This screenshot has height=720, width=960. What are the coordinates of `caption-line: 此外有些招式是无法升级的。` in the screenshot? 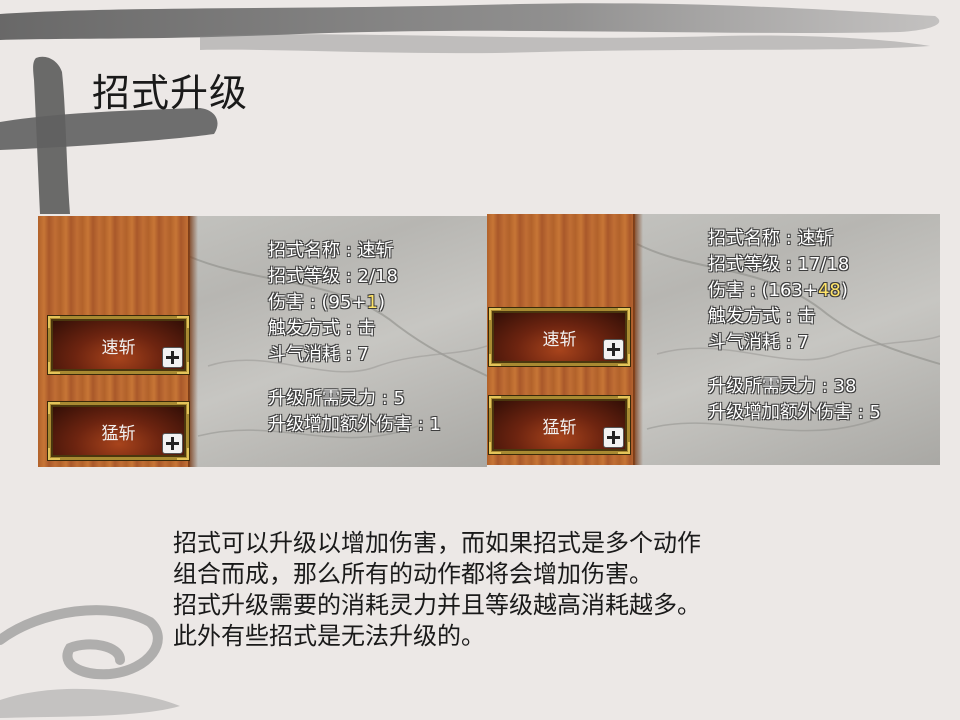 It's located at (329, 636).